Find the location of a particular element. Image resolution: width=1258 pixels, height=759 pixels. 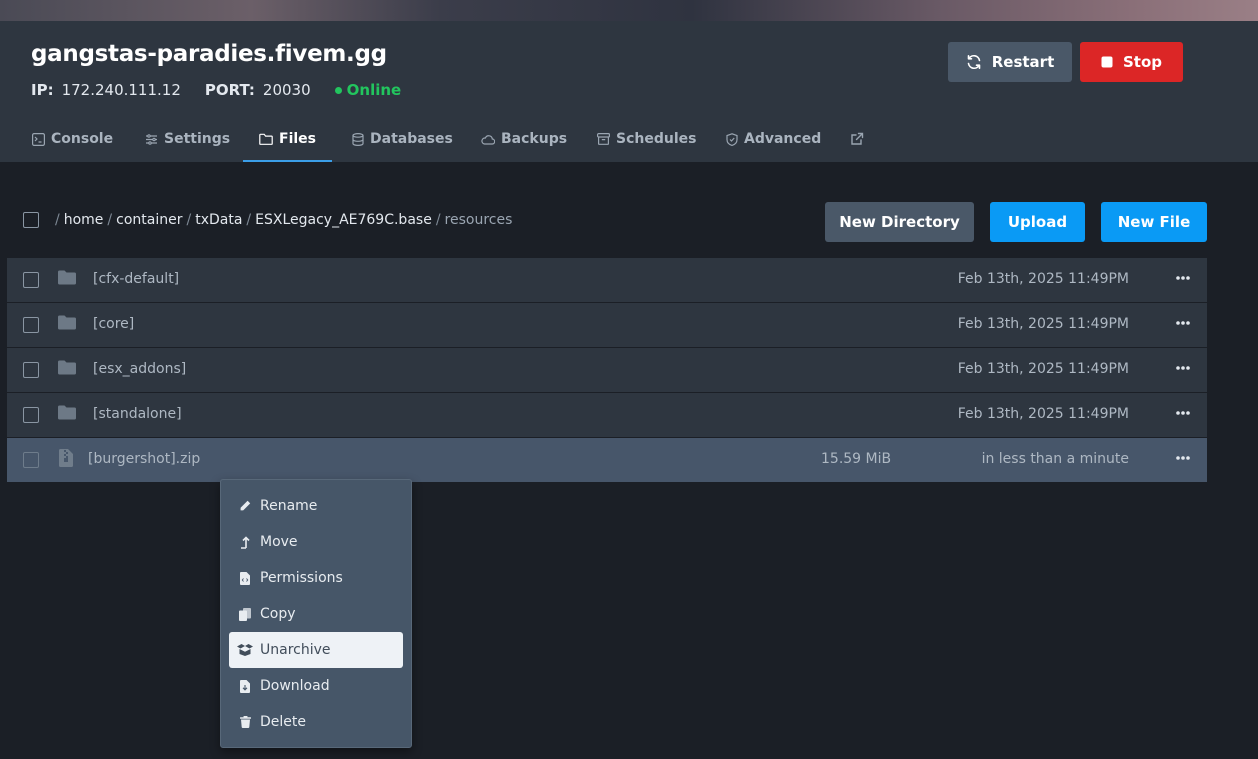

file-name: [cfx-default] is located at coordinates (136, 279).